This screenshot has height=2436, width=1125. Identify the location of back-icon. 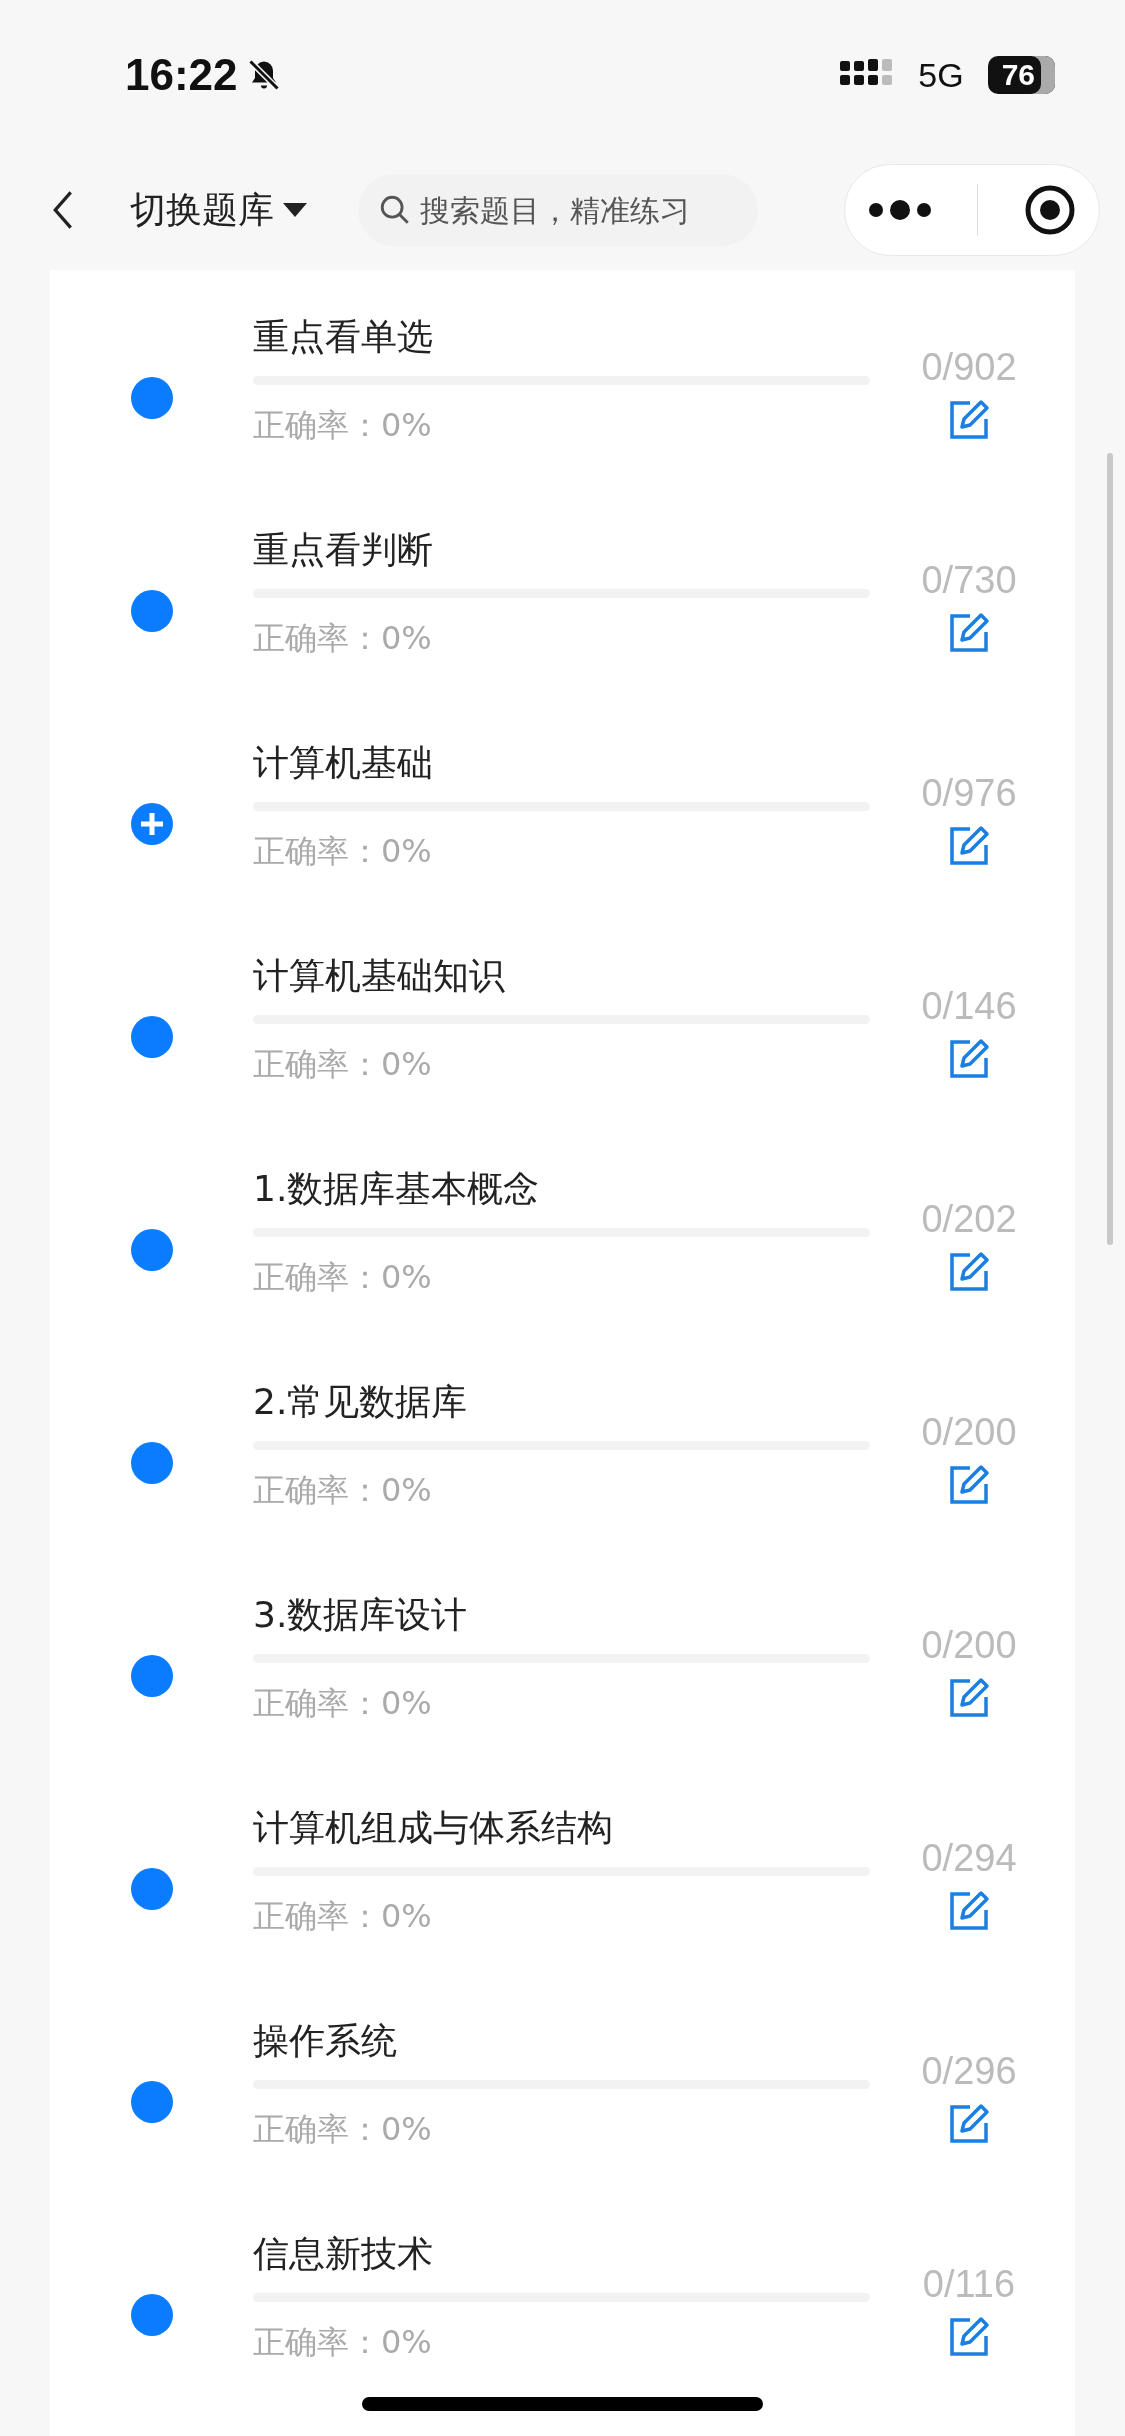
(63, 210).